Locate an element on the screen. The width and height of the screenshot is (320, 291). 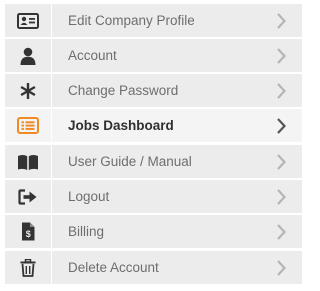
menu-item-label: Logout is located at coordinates (89, 196).